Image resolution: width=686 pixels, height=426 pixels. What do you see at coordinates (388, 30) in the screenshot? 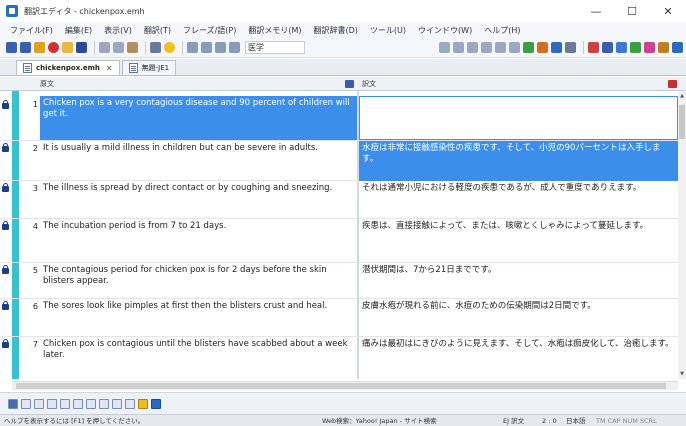
I see `menu-tools: ツール(U)` at bounding box center [388, 30].